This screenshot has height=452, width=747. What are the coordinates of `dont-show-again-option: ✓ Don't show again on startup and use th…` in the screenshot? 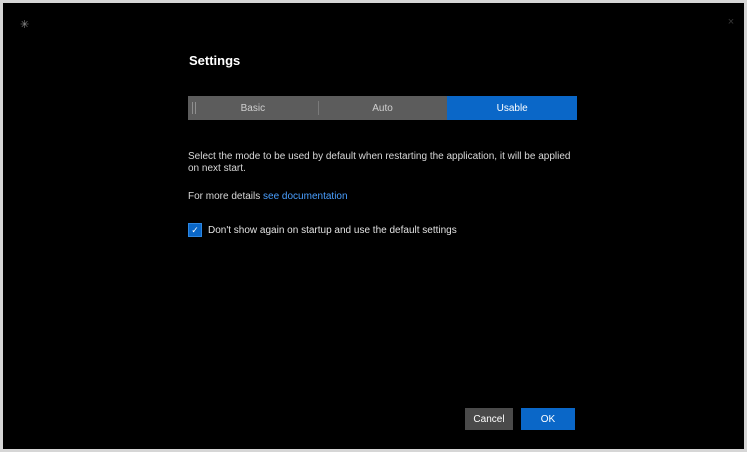 It's located at (322, 230).